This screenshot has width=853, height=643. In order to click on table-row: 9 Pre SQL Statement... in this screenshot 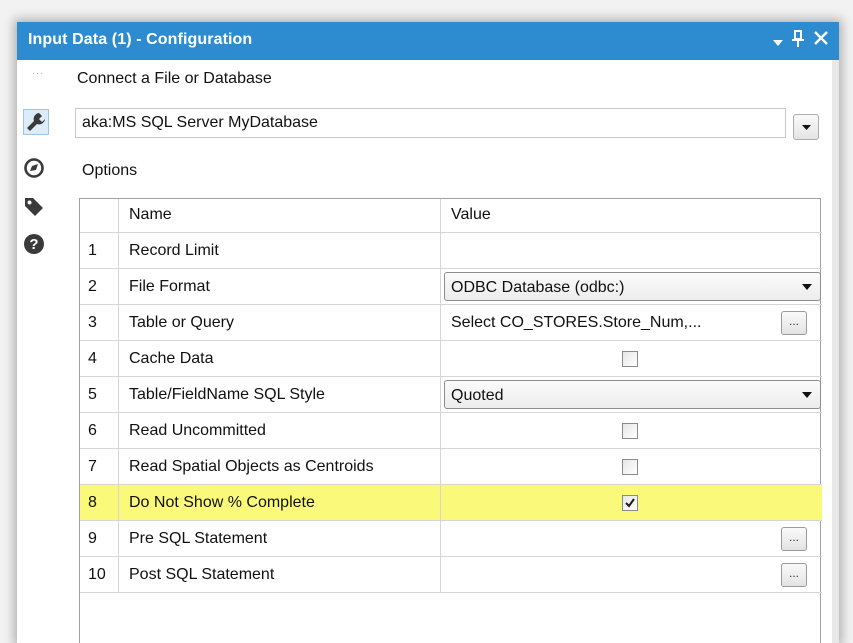, I will do `click(451, 539)`.